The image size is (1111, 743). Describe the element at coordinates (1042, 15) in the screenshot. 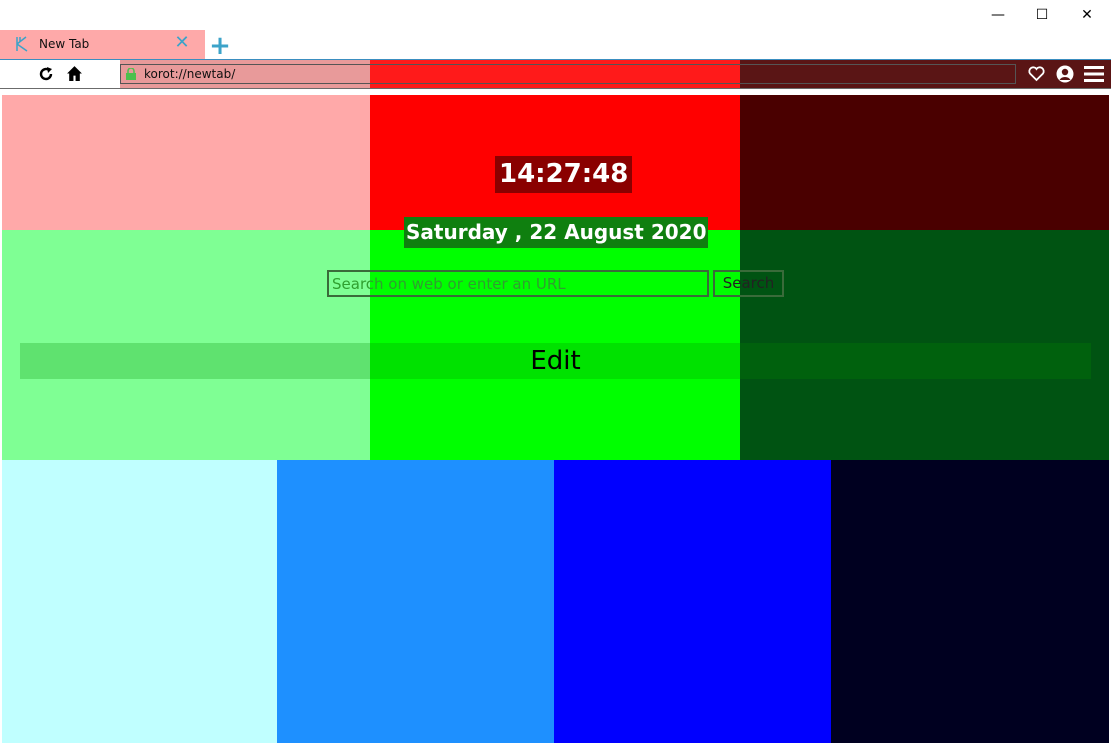

I see `maximize-button: ☐` at that location.